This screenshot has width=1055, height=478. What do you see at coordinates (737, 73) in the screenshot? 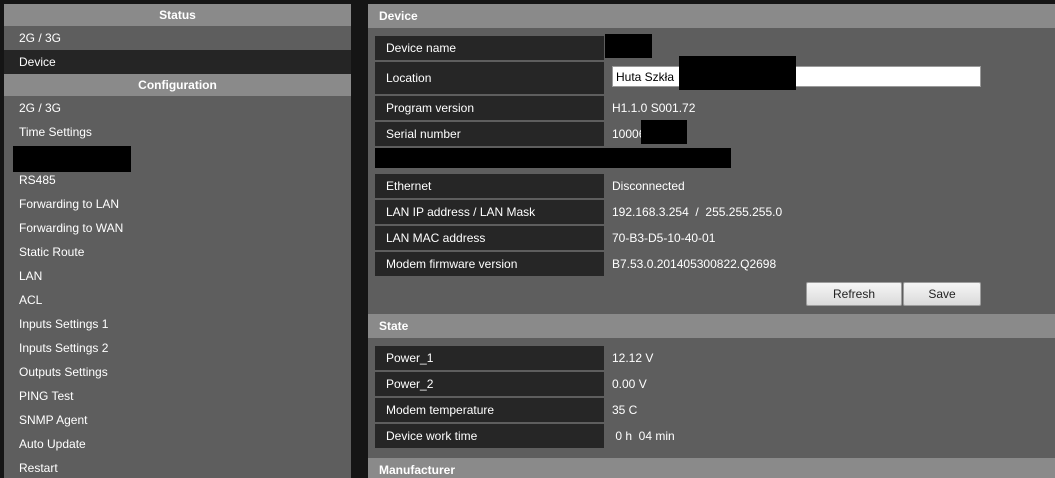
I see `location-redacted` at bounding box center [737, 73].